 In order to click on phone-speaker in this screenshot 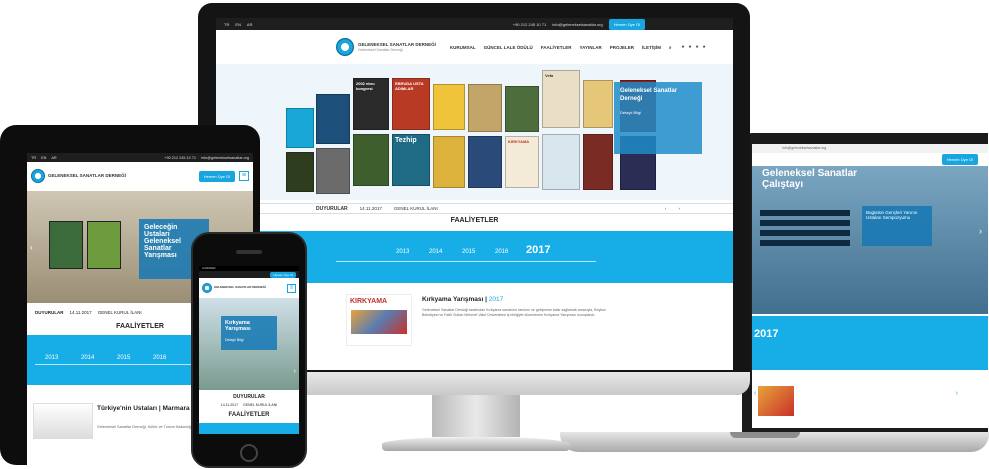, I will do `click(249, 252)`.